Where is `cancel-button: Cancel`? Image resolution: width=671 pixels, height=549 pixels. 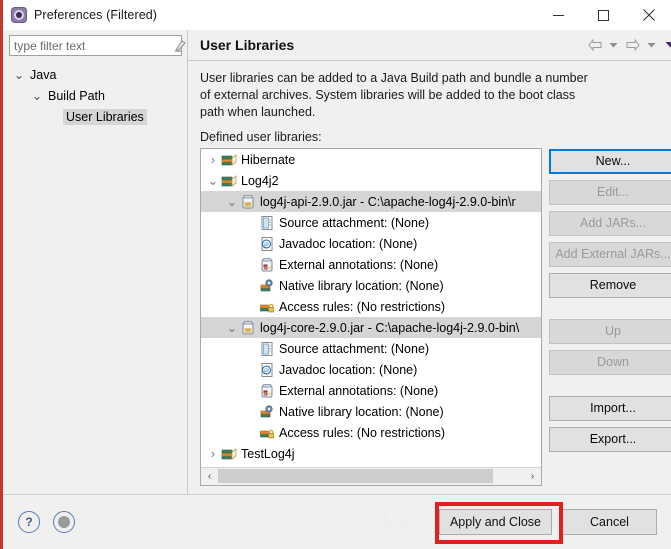
cancel-button: Cancel is located at coordinates (609, 522).